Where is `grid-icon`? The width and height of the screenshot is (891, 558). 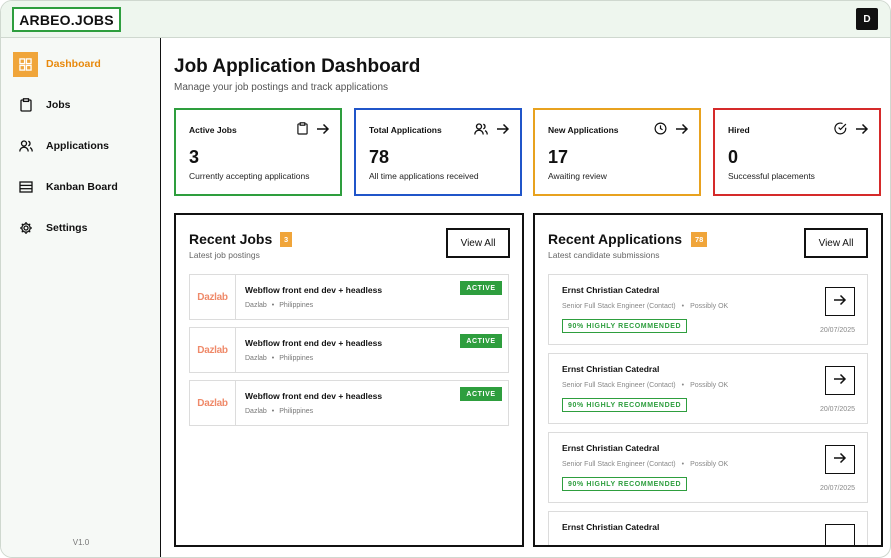 grid-icon is located at coordinates (25, 64).